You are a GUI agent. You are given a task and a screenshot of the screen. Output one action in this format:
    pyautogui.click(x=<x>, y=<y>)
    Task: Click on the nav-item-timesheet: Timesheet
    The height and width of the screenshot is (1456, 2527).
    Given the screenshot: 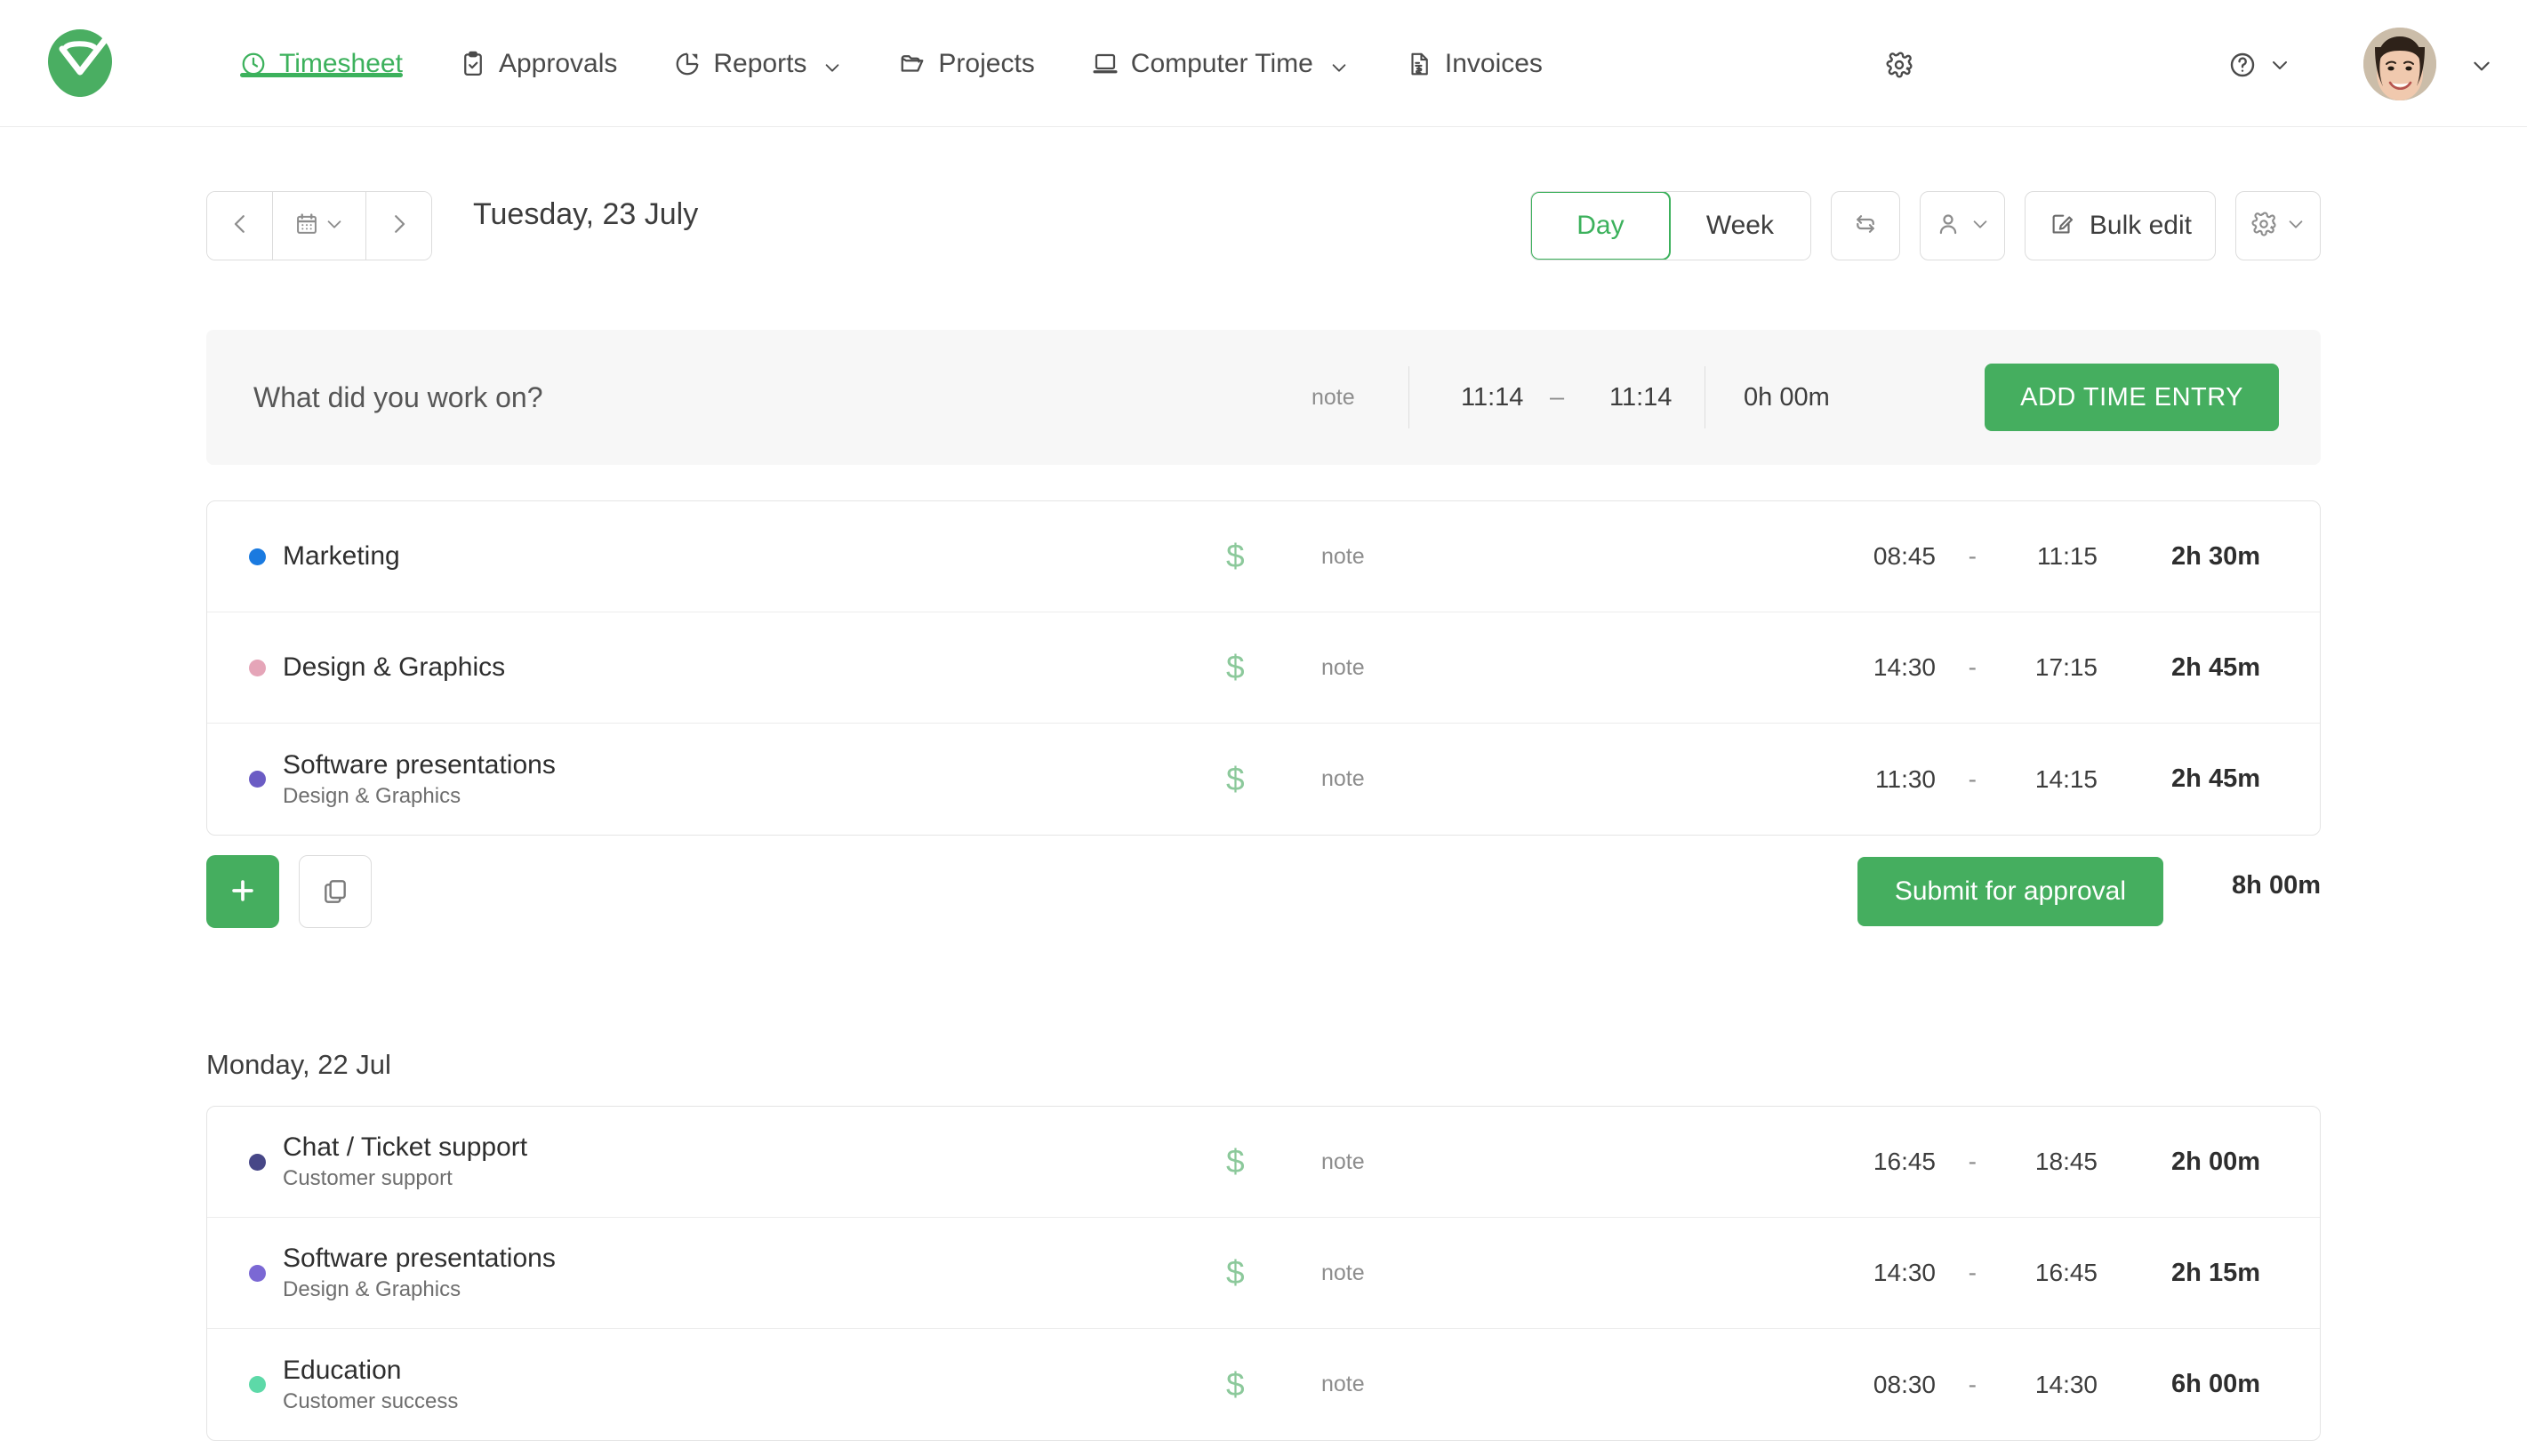 What is the action you would take?
    pyautogui.click(x=321, y=63)
    